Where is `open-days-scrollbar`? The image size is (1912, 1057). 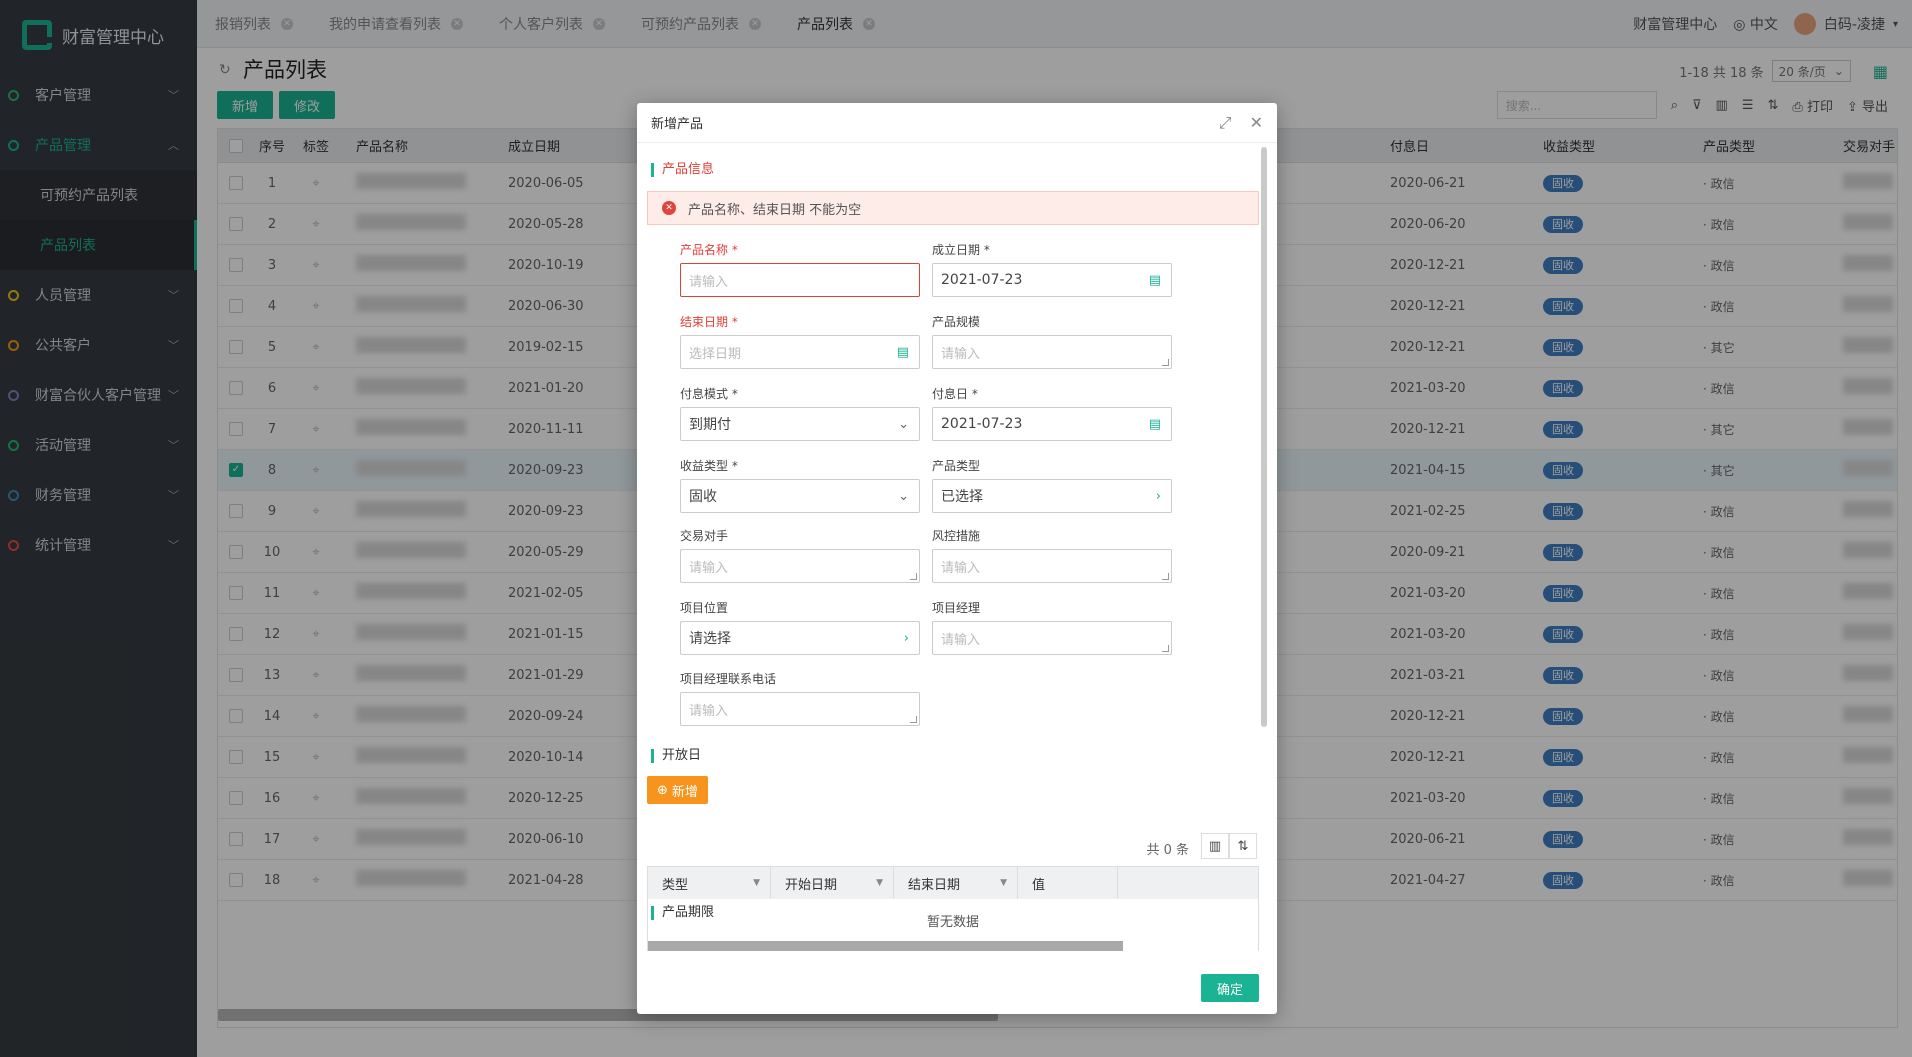
open-days-scrollbar is located at coordinates (885, 946).